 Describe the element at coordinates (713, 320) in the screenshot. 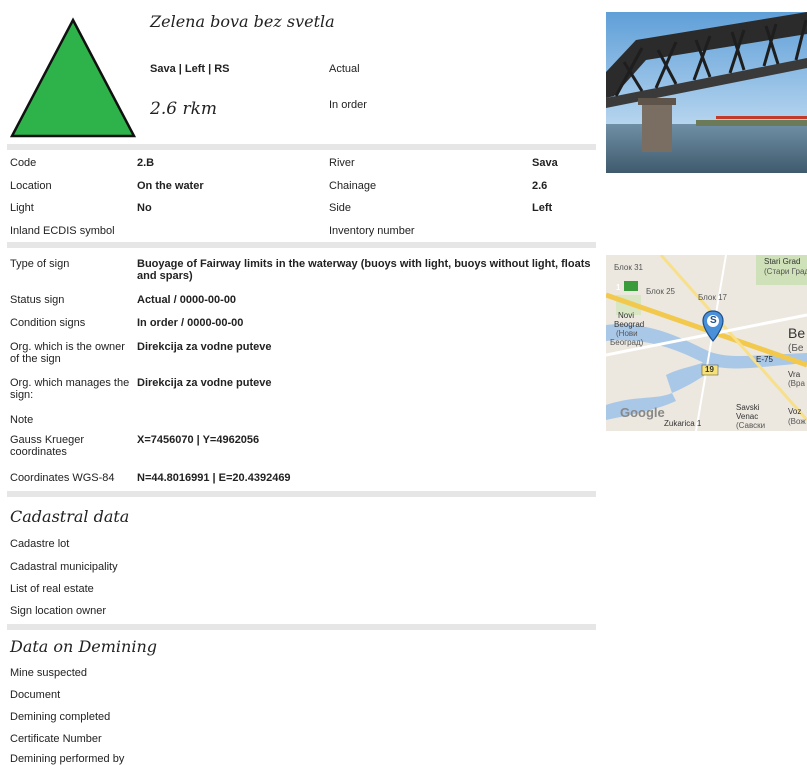

I see `map-marker-label: S` at that location.